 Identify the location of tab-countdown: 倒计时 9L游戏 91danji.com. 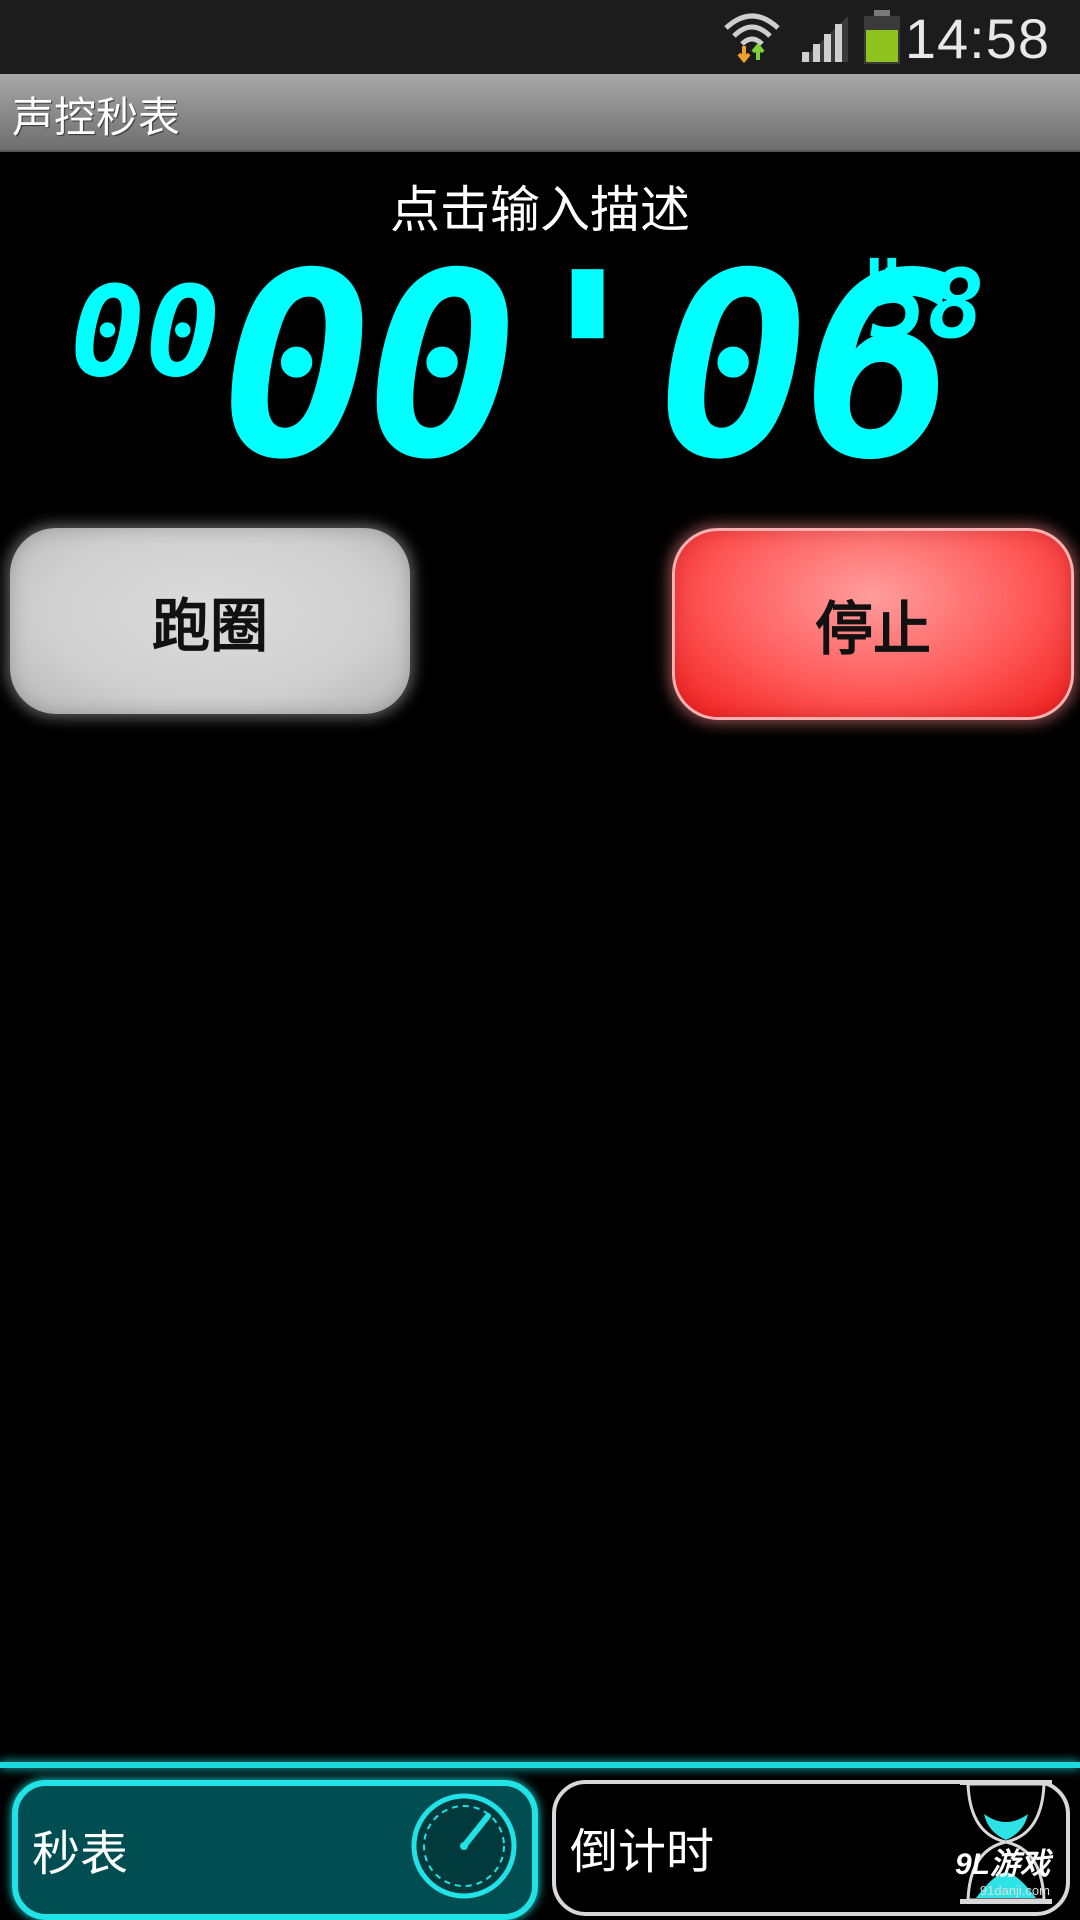
(811, 1848).